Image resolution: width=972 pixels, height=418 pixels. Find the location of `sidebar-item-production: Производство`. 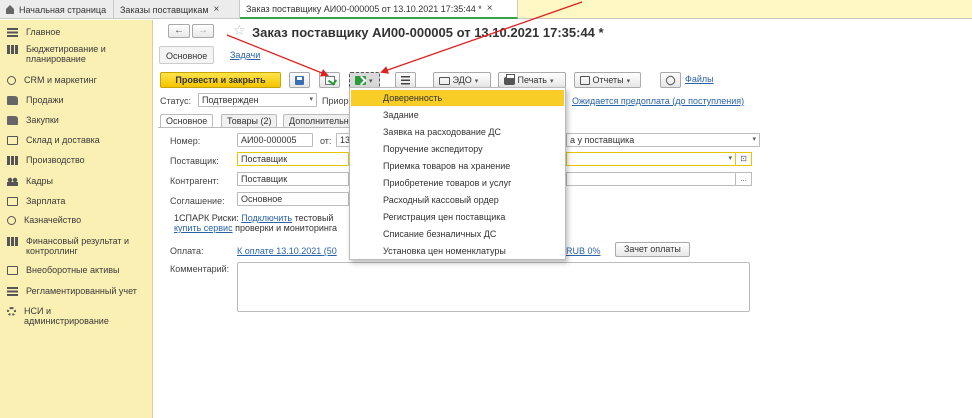

sidebar-item-production: Производство is located at coordinates (76, 160).